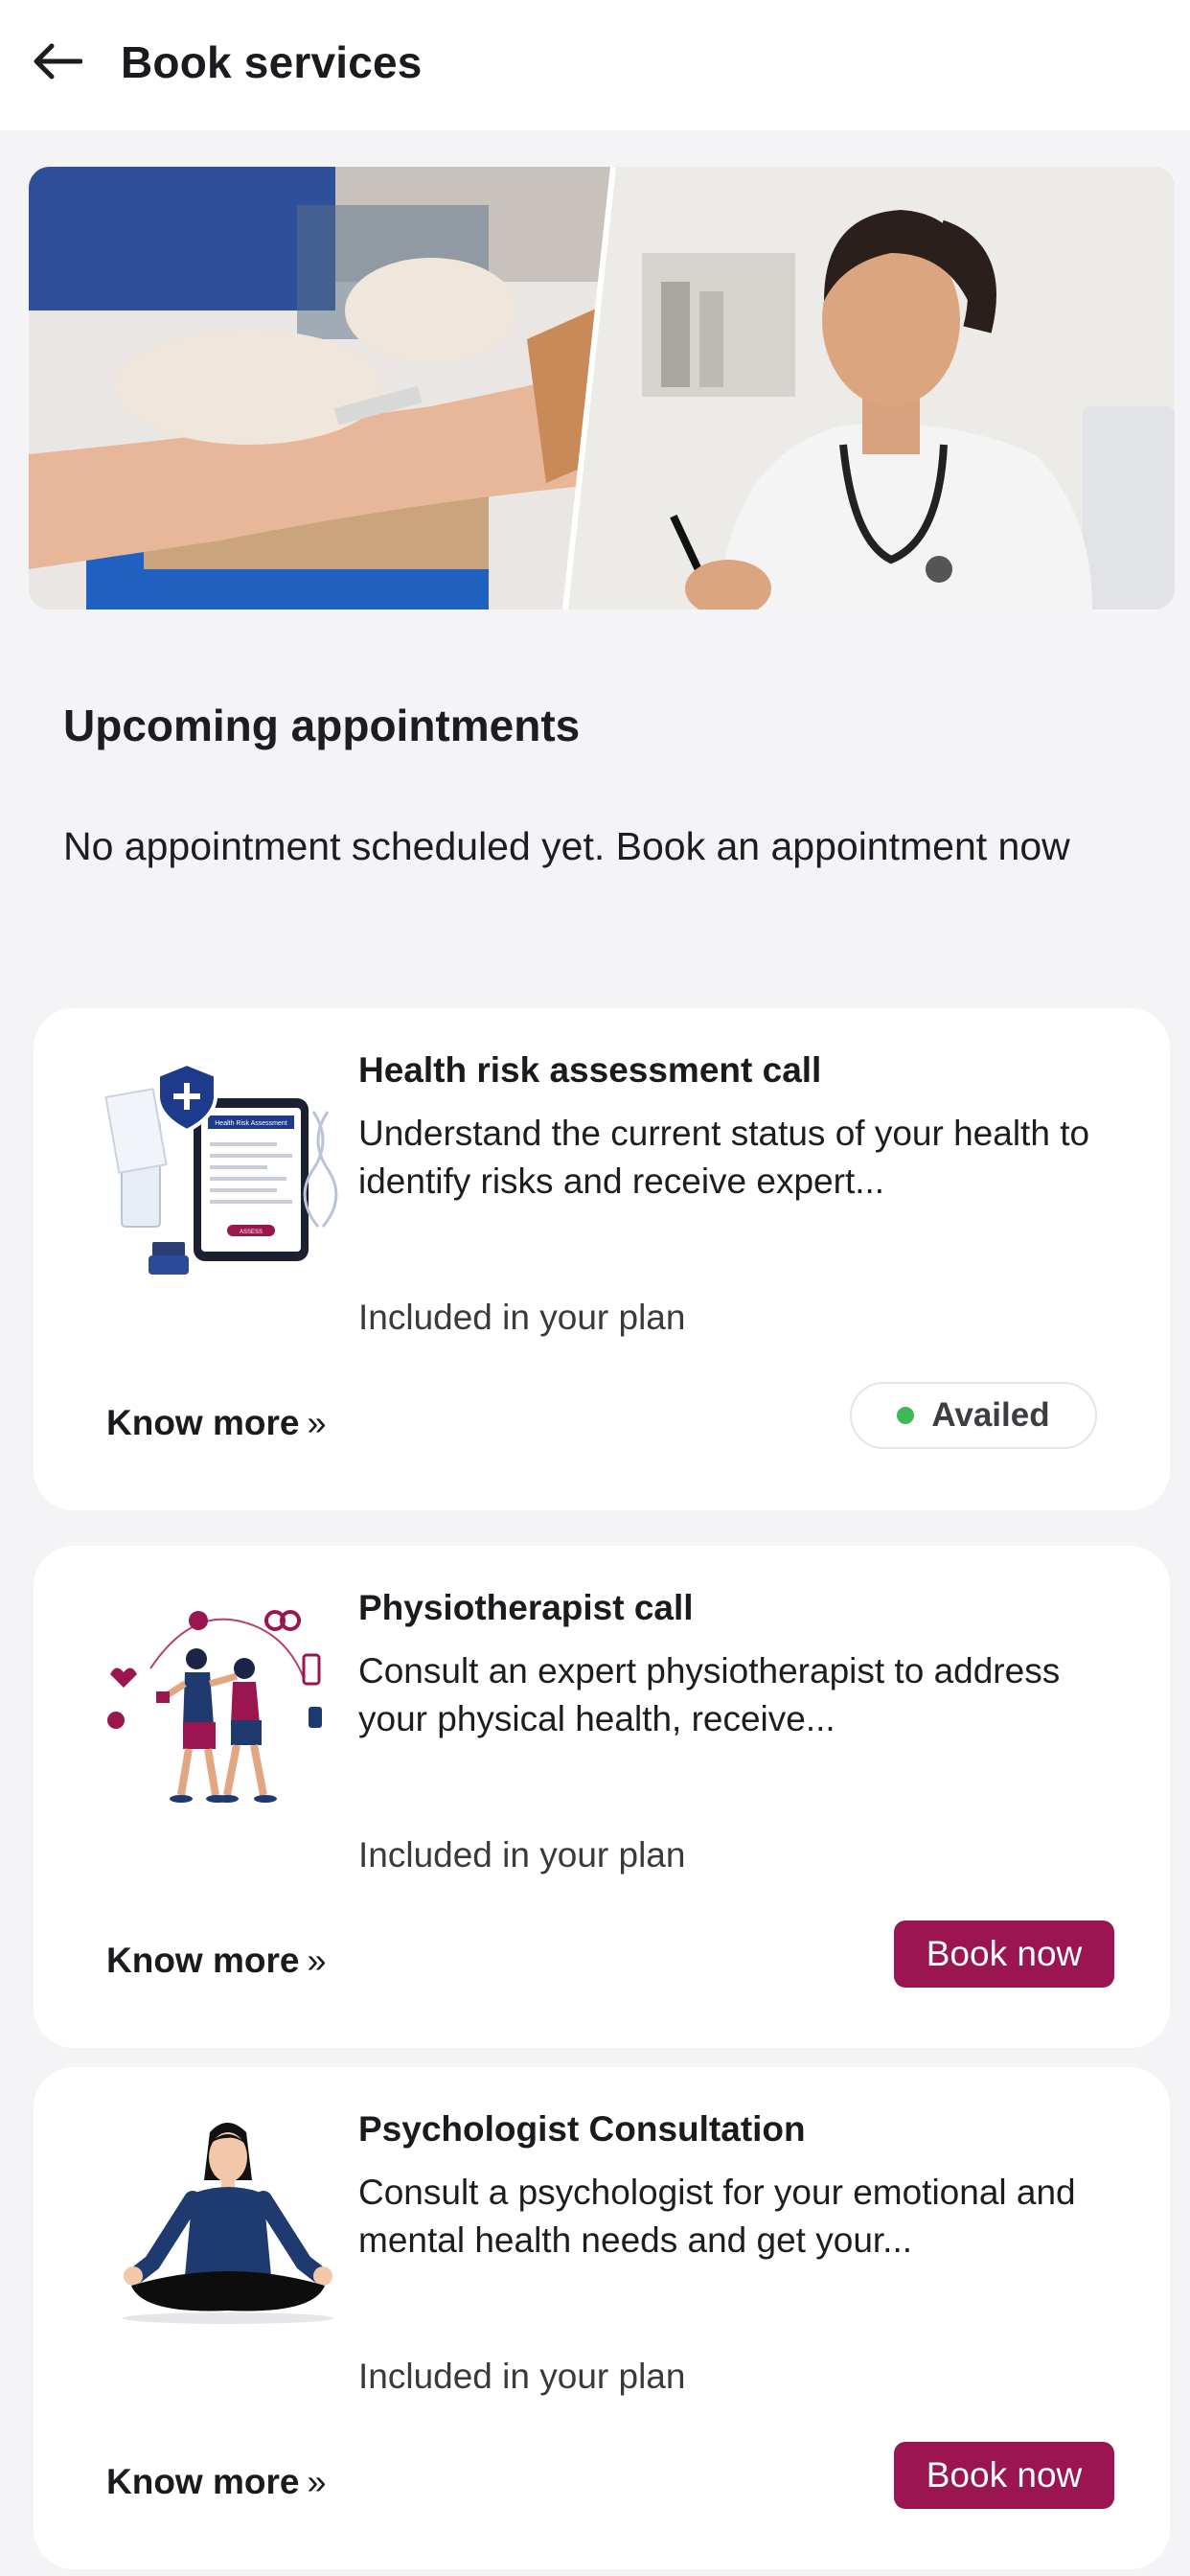  Describe the element at coordinates (595, 65) in the screenshot. I see `app-header: Book services` at that location.